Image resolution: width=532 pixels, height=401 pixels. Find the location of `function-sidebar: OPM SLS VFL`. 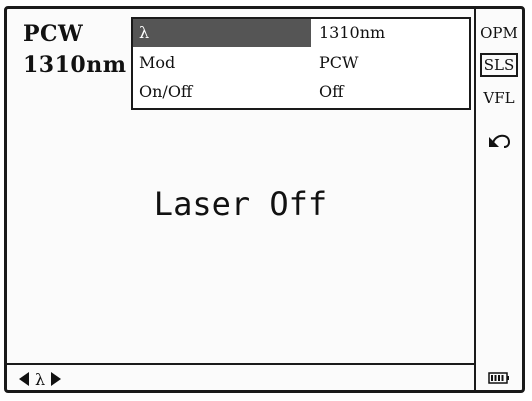

function-sidebar: OPM SLS VFL is located at coordinates (498, 199).